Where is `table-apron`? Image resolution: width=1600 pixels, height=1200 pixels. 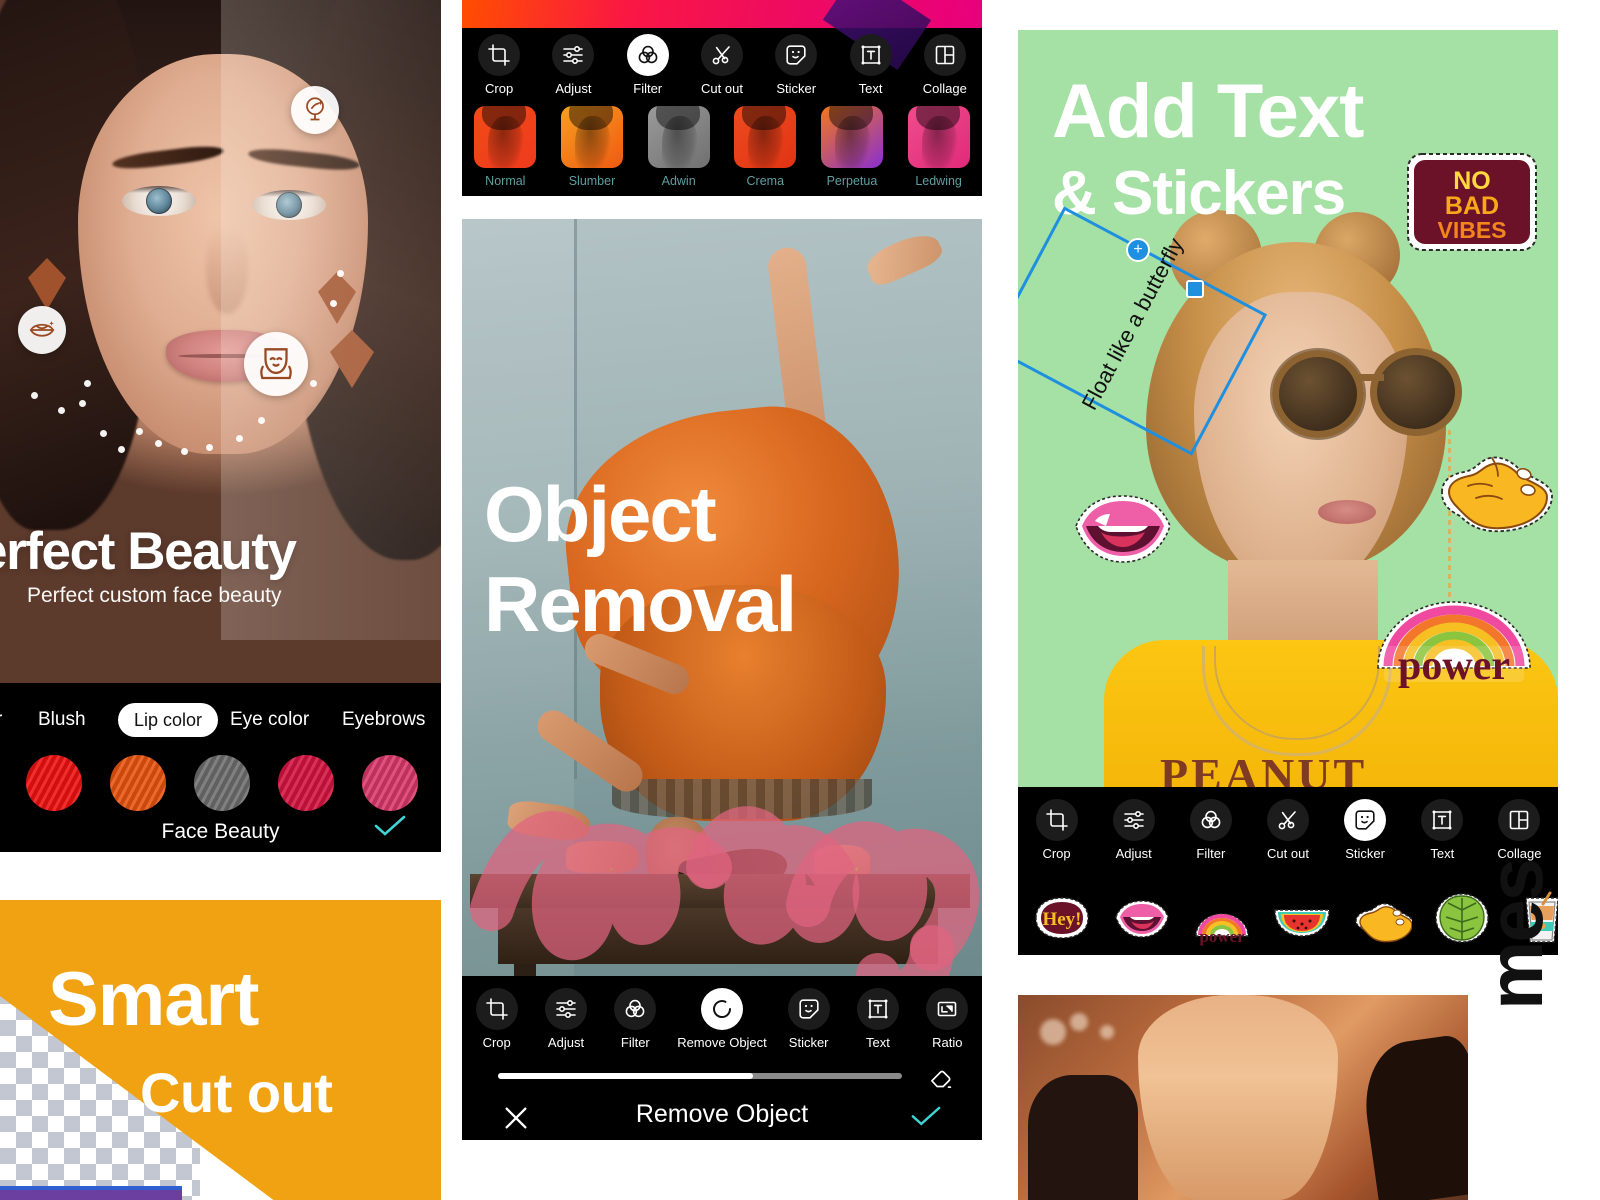 table-apron is located at coordinates (718, 936).